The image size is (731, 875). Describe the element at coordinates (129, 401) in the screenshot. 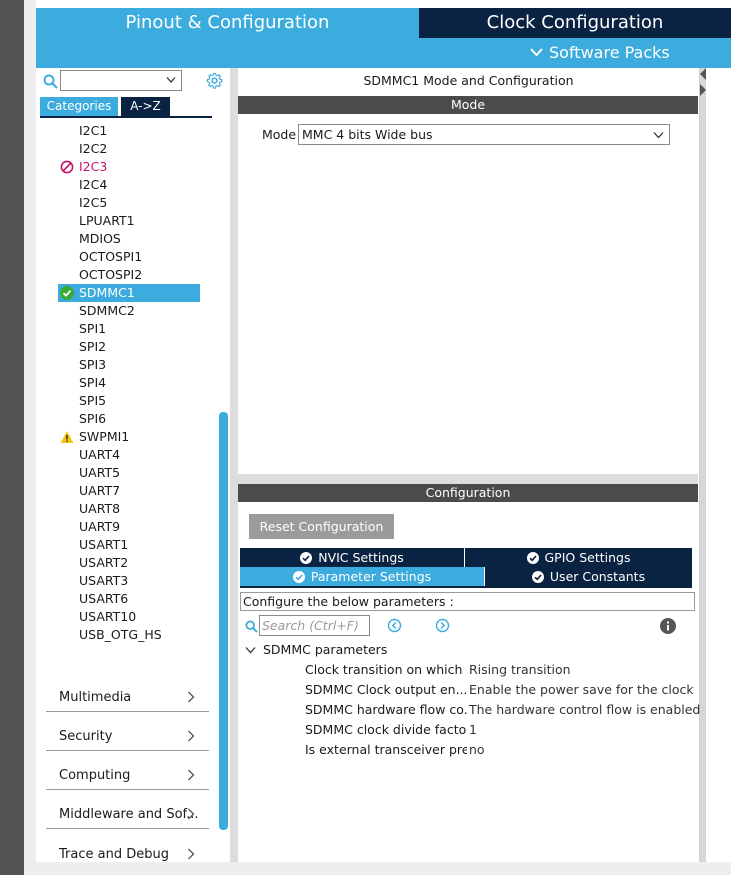

I see `peripheral-item: SPI5` at that location.